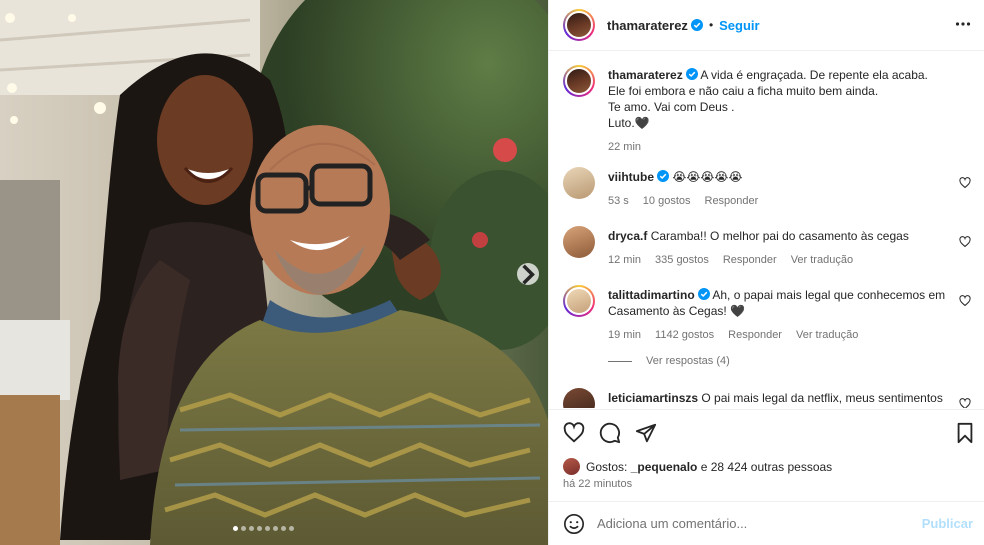 Image resolution: width=984 pixels, height=545 pixels. Describe the element at coordinates (579, 25) in the screenshot. I see `author-avatar` at that location.